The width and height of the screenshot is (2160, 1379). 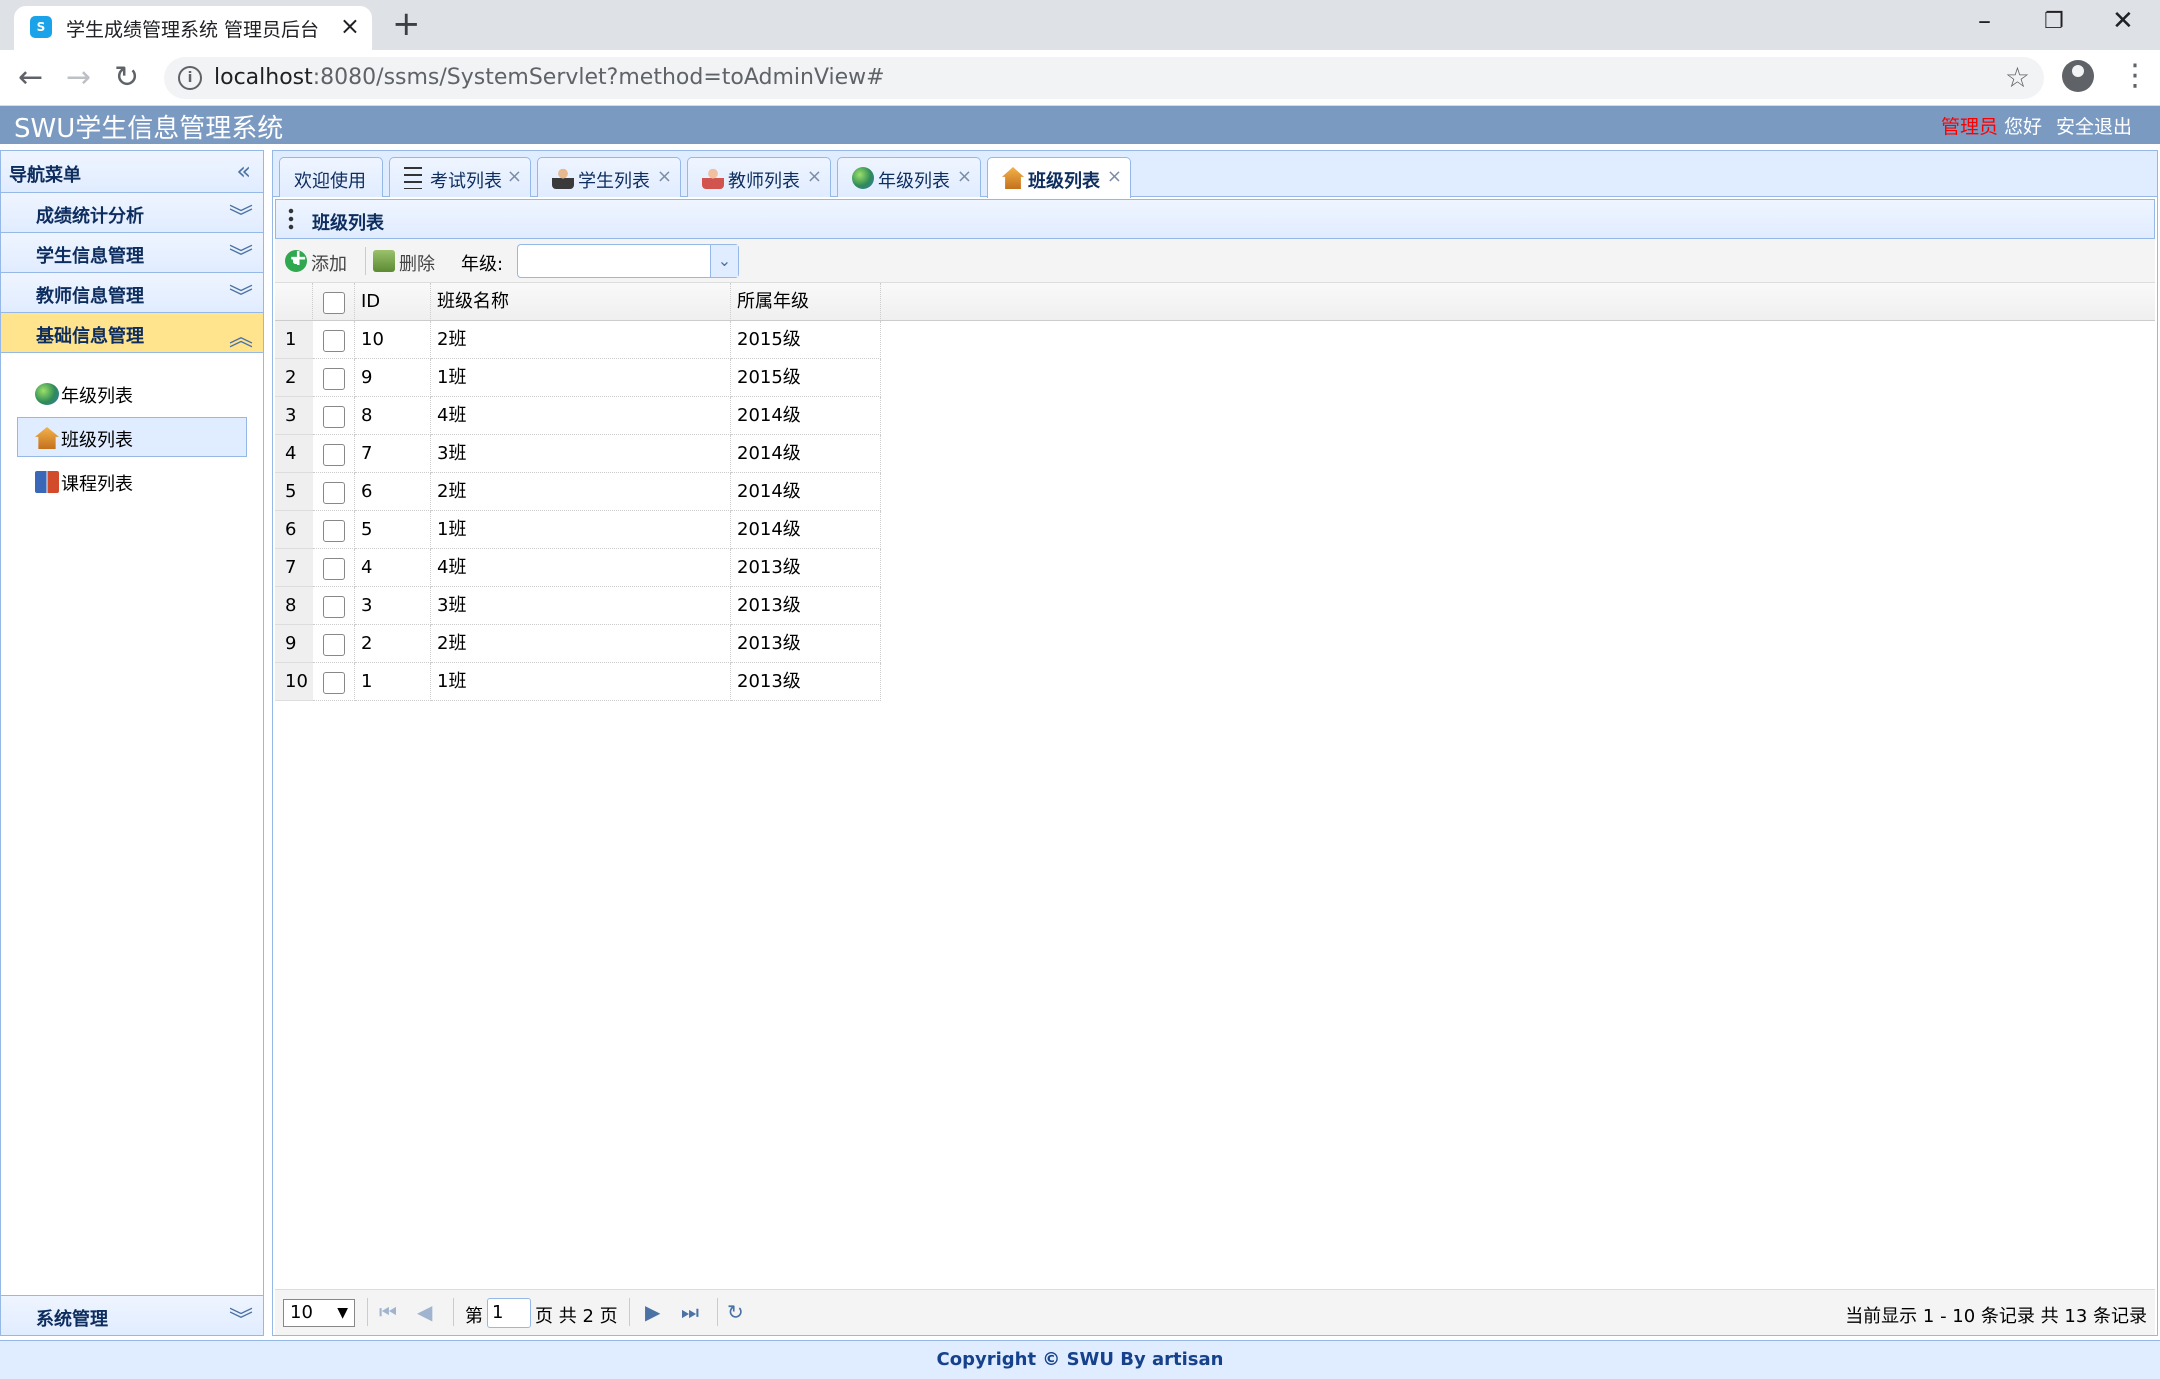 I want to click on table-row: 1 10 2班 2015级, so click(x=578, y=340).